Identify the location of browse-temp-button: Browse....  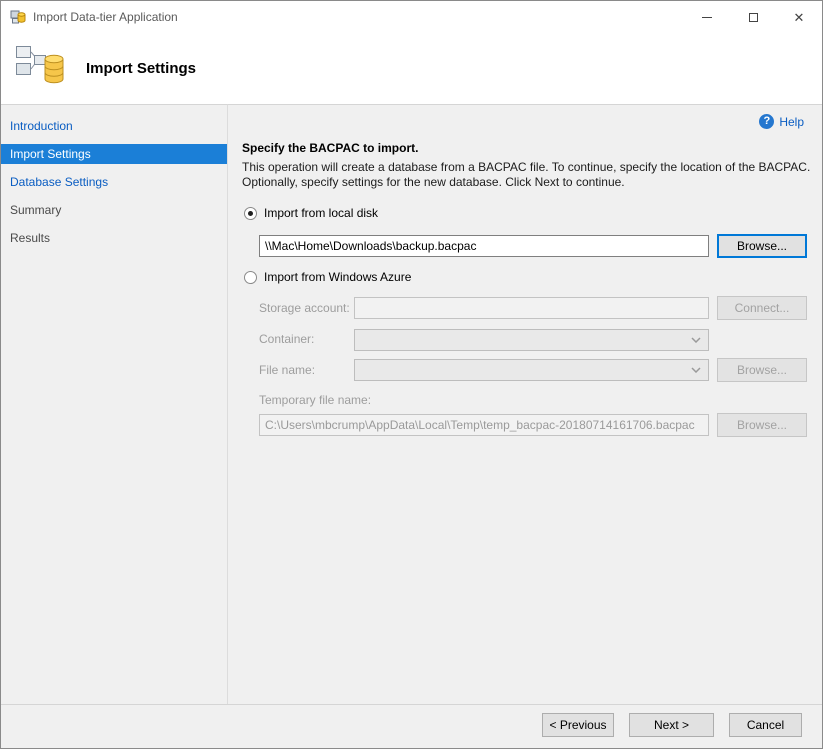
(762, 425).